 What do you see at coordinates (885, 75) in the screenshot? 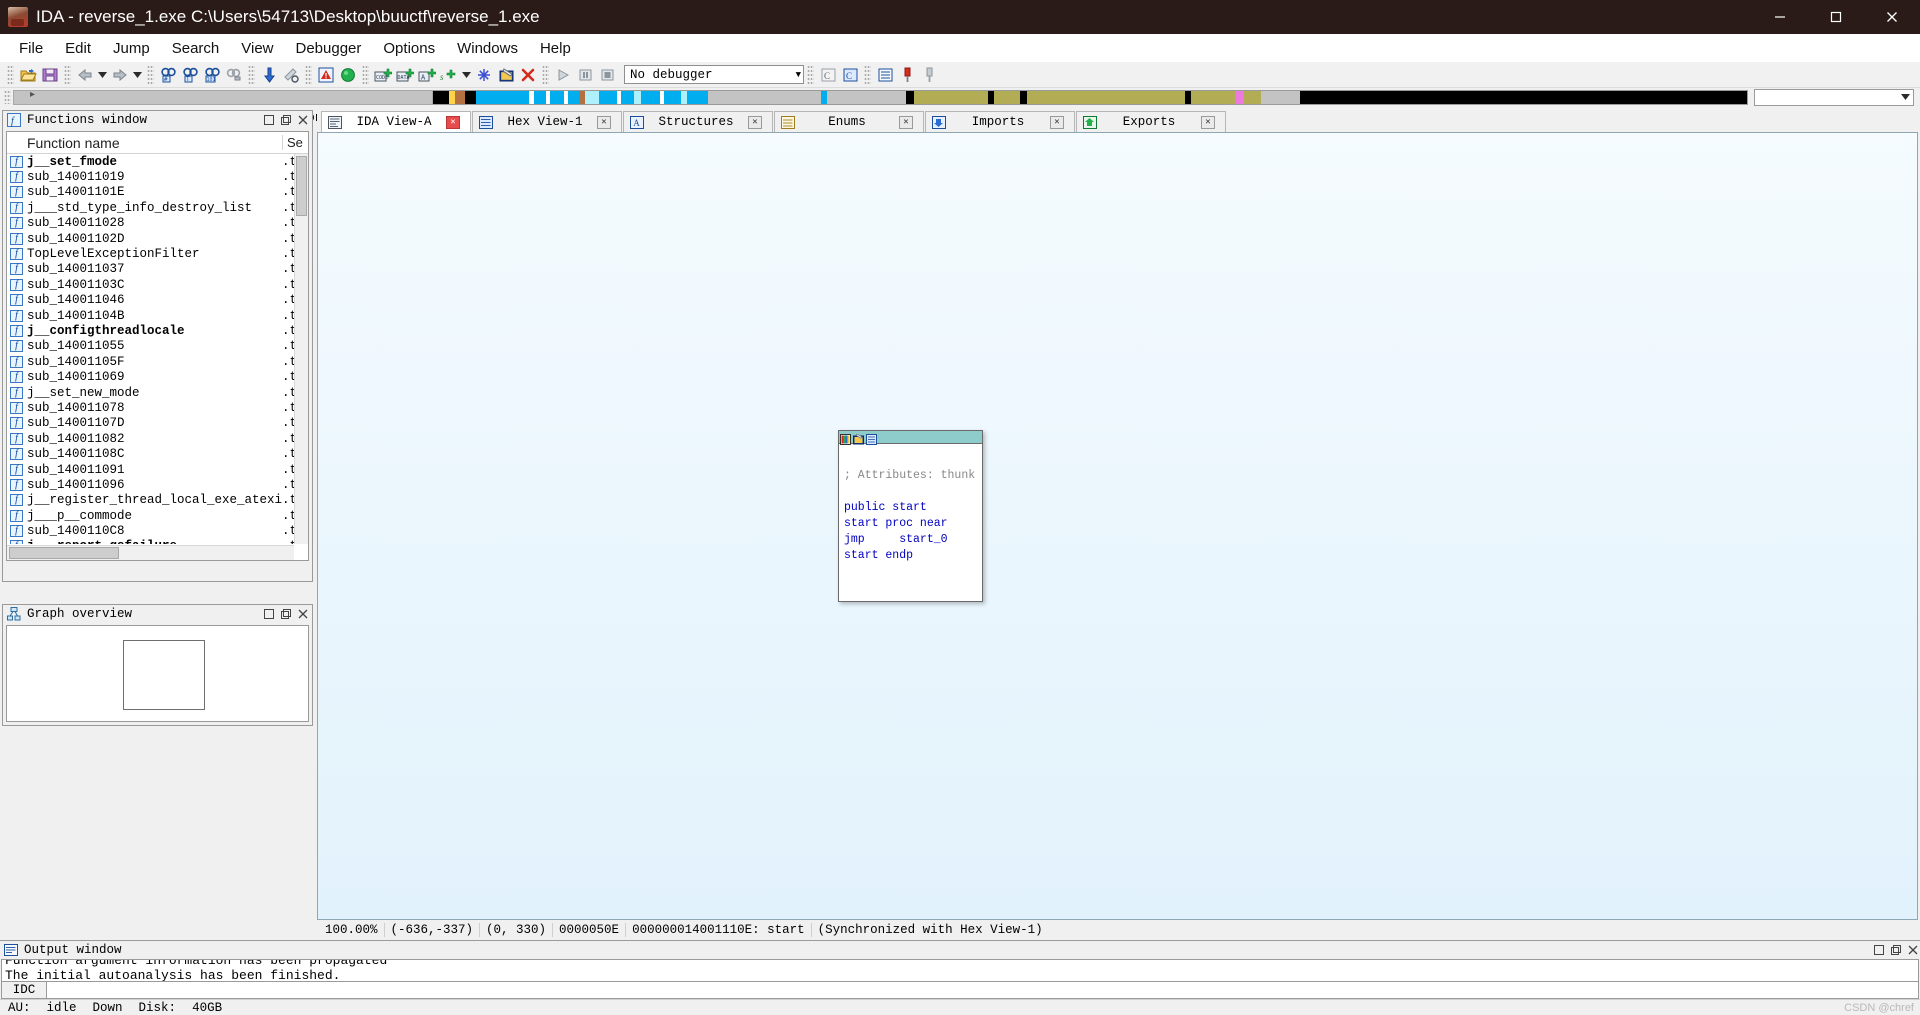
I see `hex-dump-icon` at bounding box center [885, 75].